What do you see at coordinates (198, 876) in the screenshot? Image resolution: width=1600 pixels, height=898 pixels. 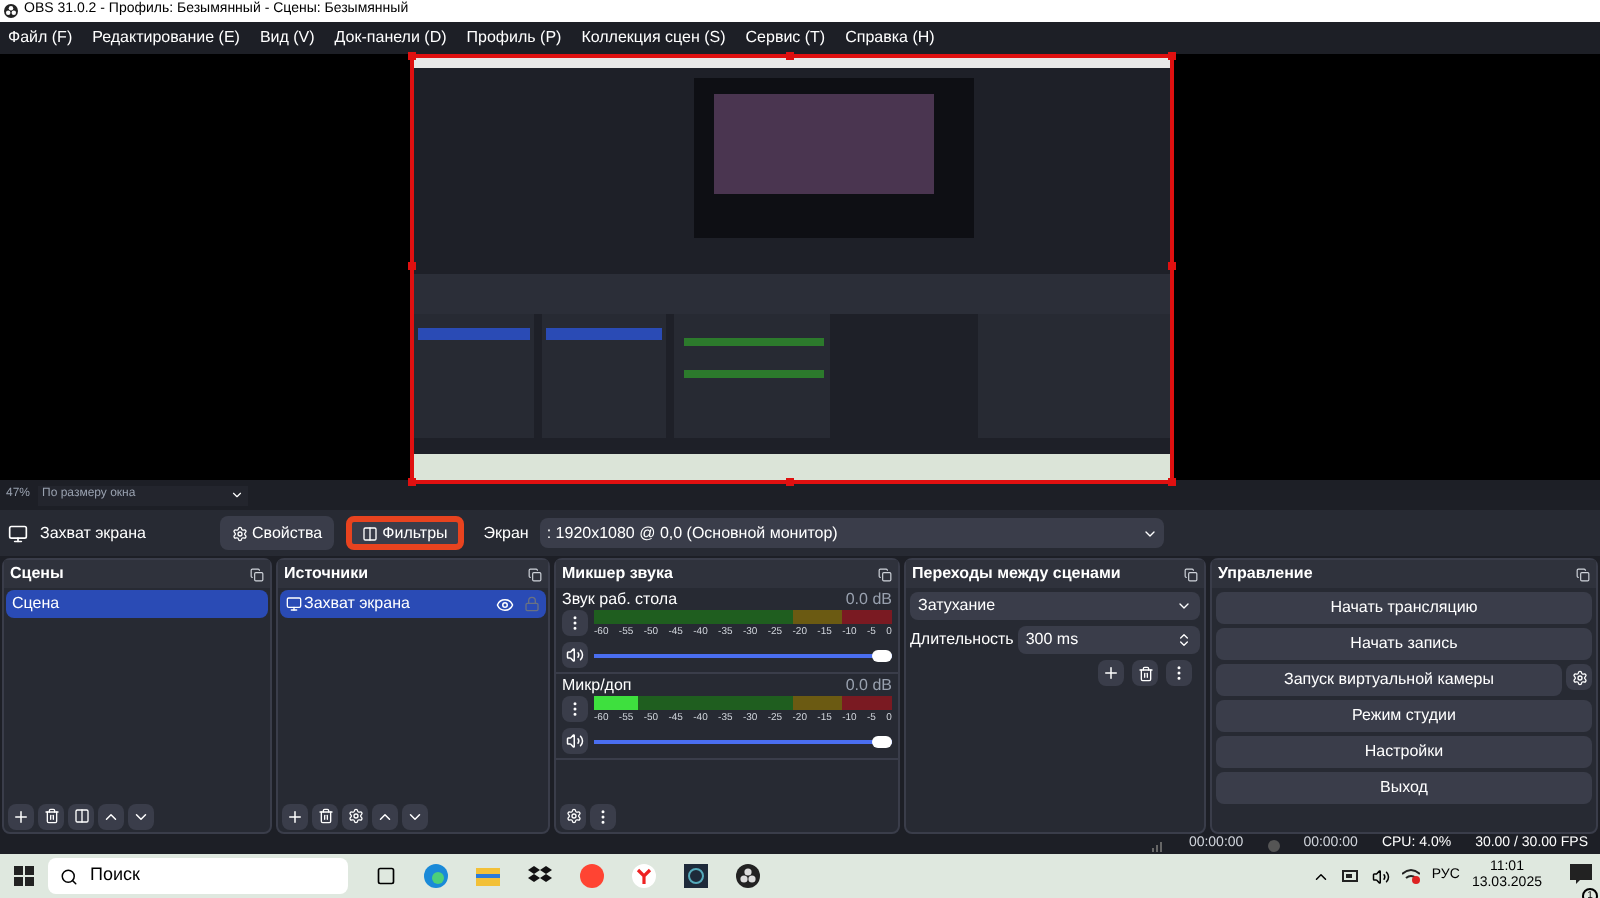 I see `taskbar-search: Поиск` at bounding box center [198, 876].